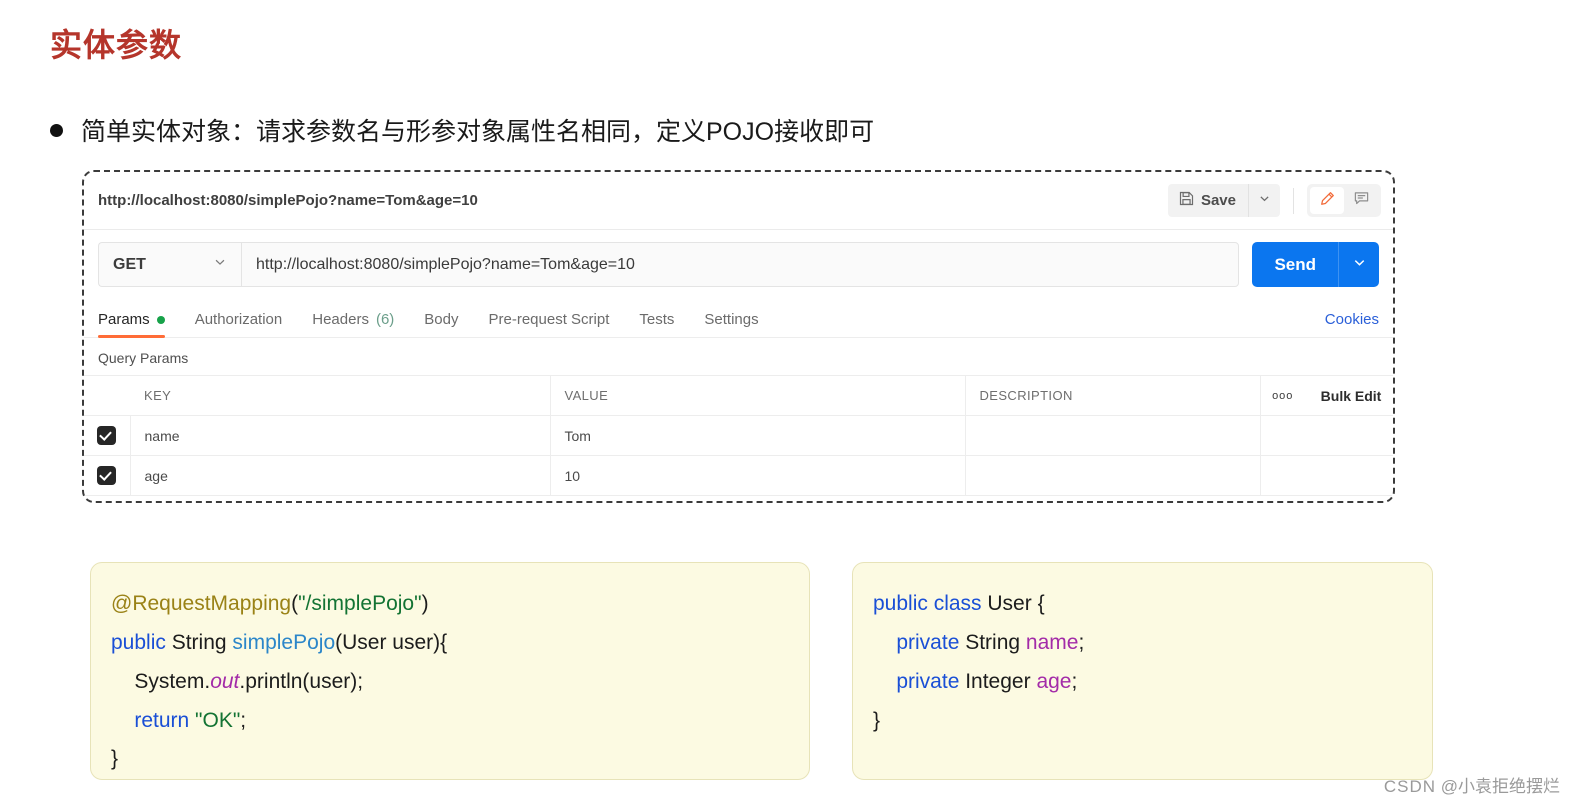 Image resolution: width=1574 pixels, height=805 pixels. What do you see at coordinates (116, 45) in the screenshot?
I see `page-title: 实体参数` at bounding box center [116, 45].